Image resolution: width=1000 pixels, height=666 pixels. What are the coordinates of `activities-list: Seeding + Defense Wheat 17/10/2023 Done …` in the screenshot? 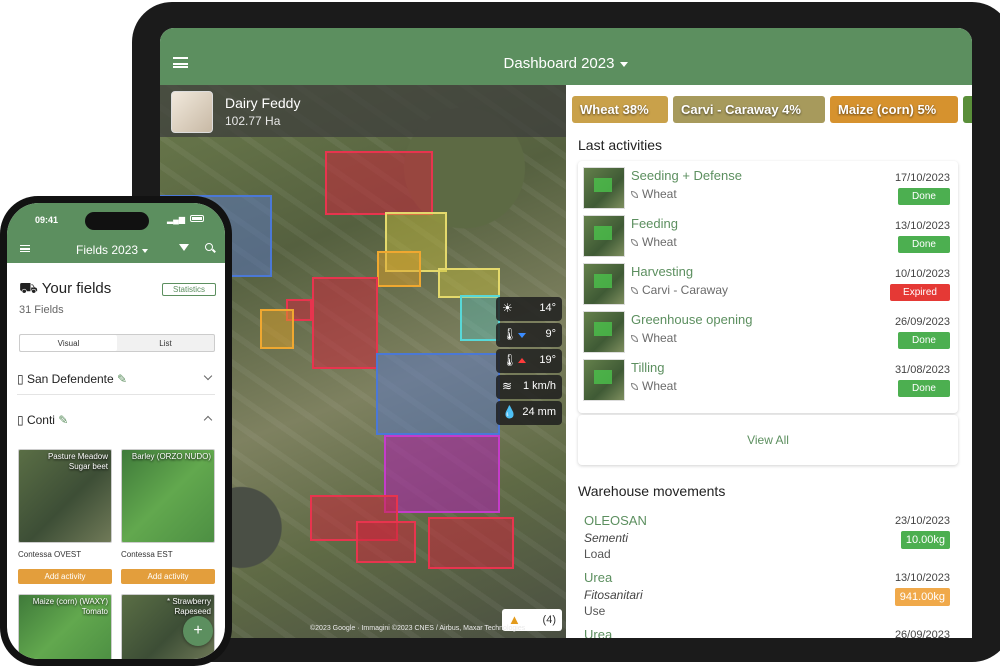 It's located at (768, 287).